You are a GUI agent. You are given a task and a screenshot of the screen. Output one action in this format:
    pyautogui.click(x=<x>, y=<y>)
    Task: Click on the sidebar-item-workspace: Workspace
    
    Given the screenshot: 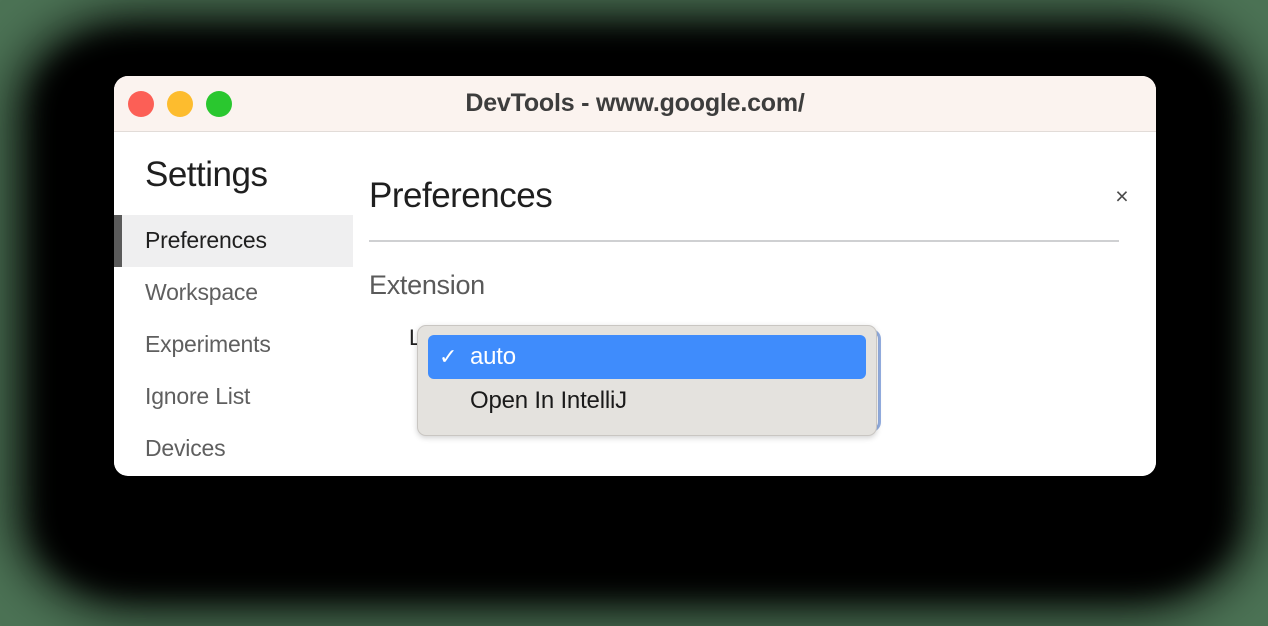 What is the action you would take?
    pyautogui.click(x=233, y=293)
    